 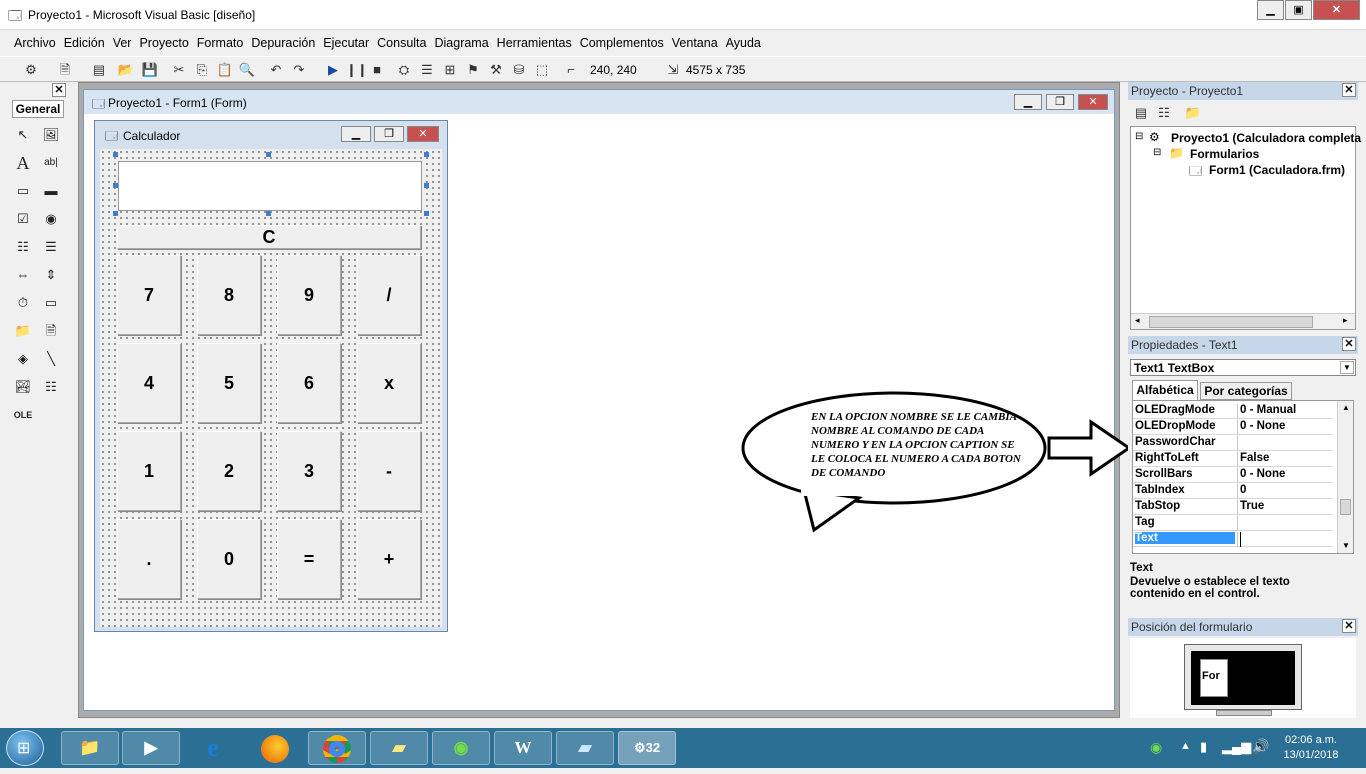 What do you see at coordinates (1193, 112) in the screenshot?
I see `toggle-folders-icon: 📁` at bounding box center [1193, 112].